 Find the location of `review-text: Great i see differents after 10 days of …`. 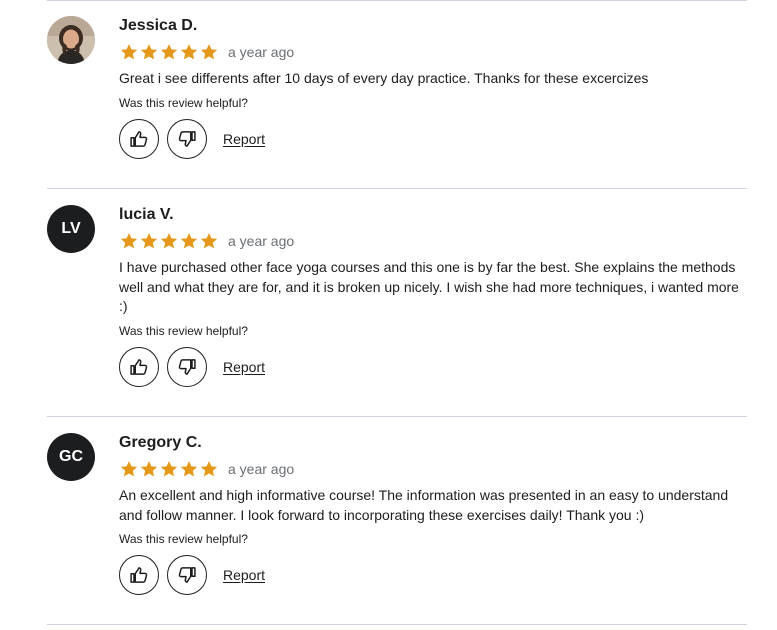

review-text: Great i see differents after 10 days of … is located at coordinates (384, 78).